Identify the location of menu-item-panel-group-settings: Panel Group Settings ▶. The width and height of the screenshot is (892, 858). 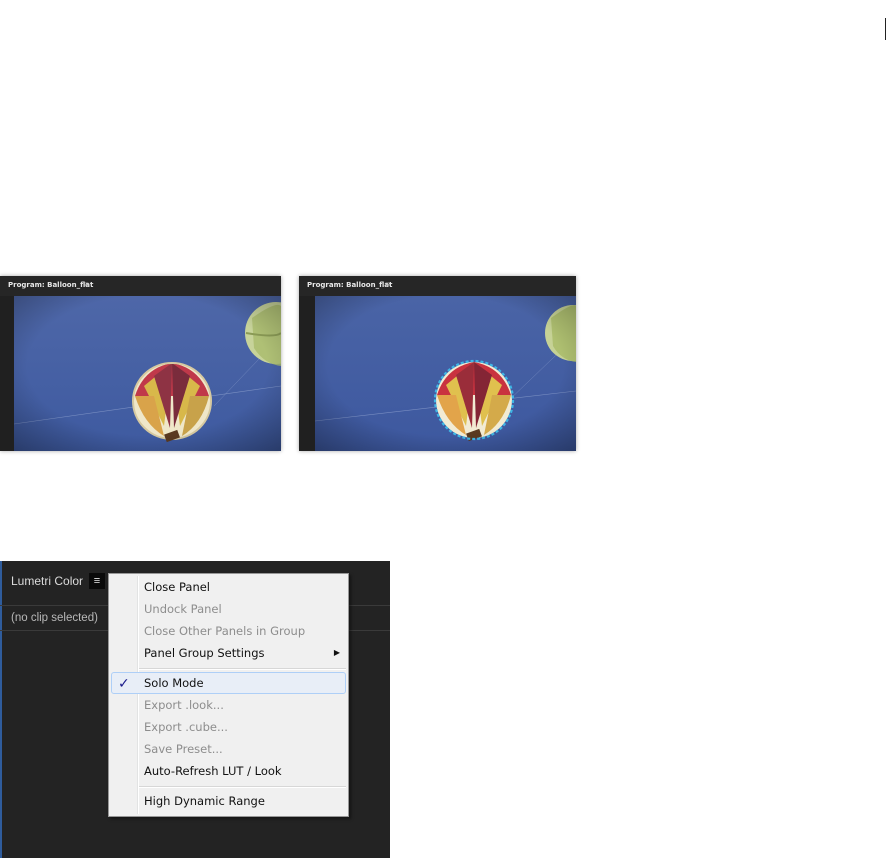
(228, 653).